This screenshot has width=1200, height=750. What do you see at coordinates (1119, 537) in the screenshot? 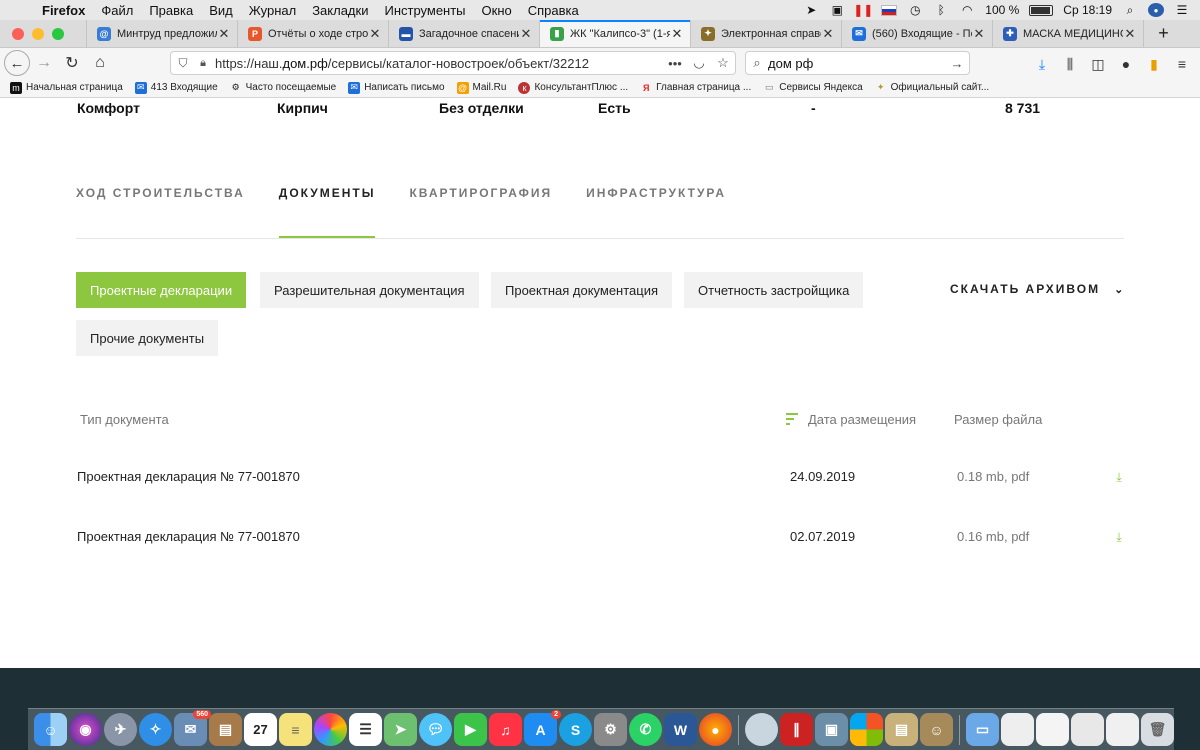
I see `download-icon: ⤓` at bounding box center [1119, 537].